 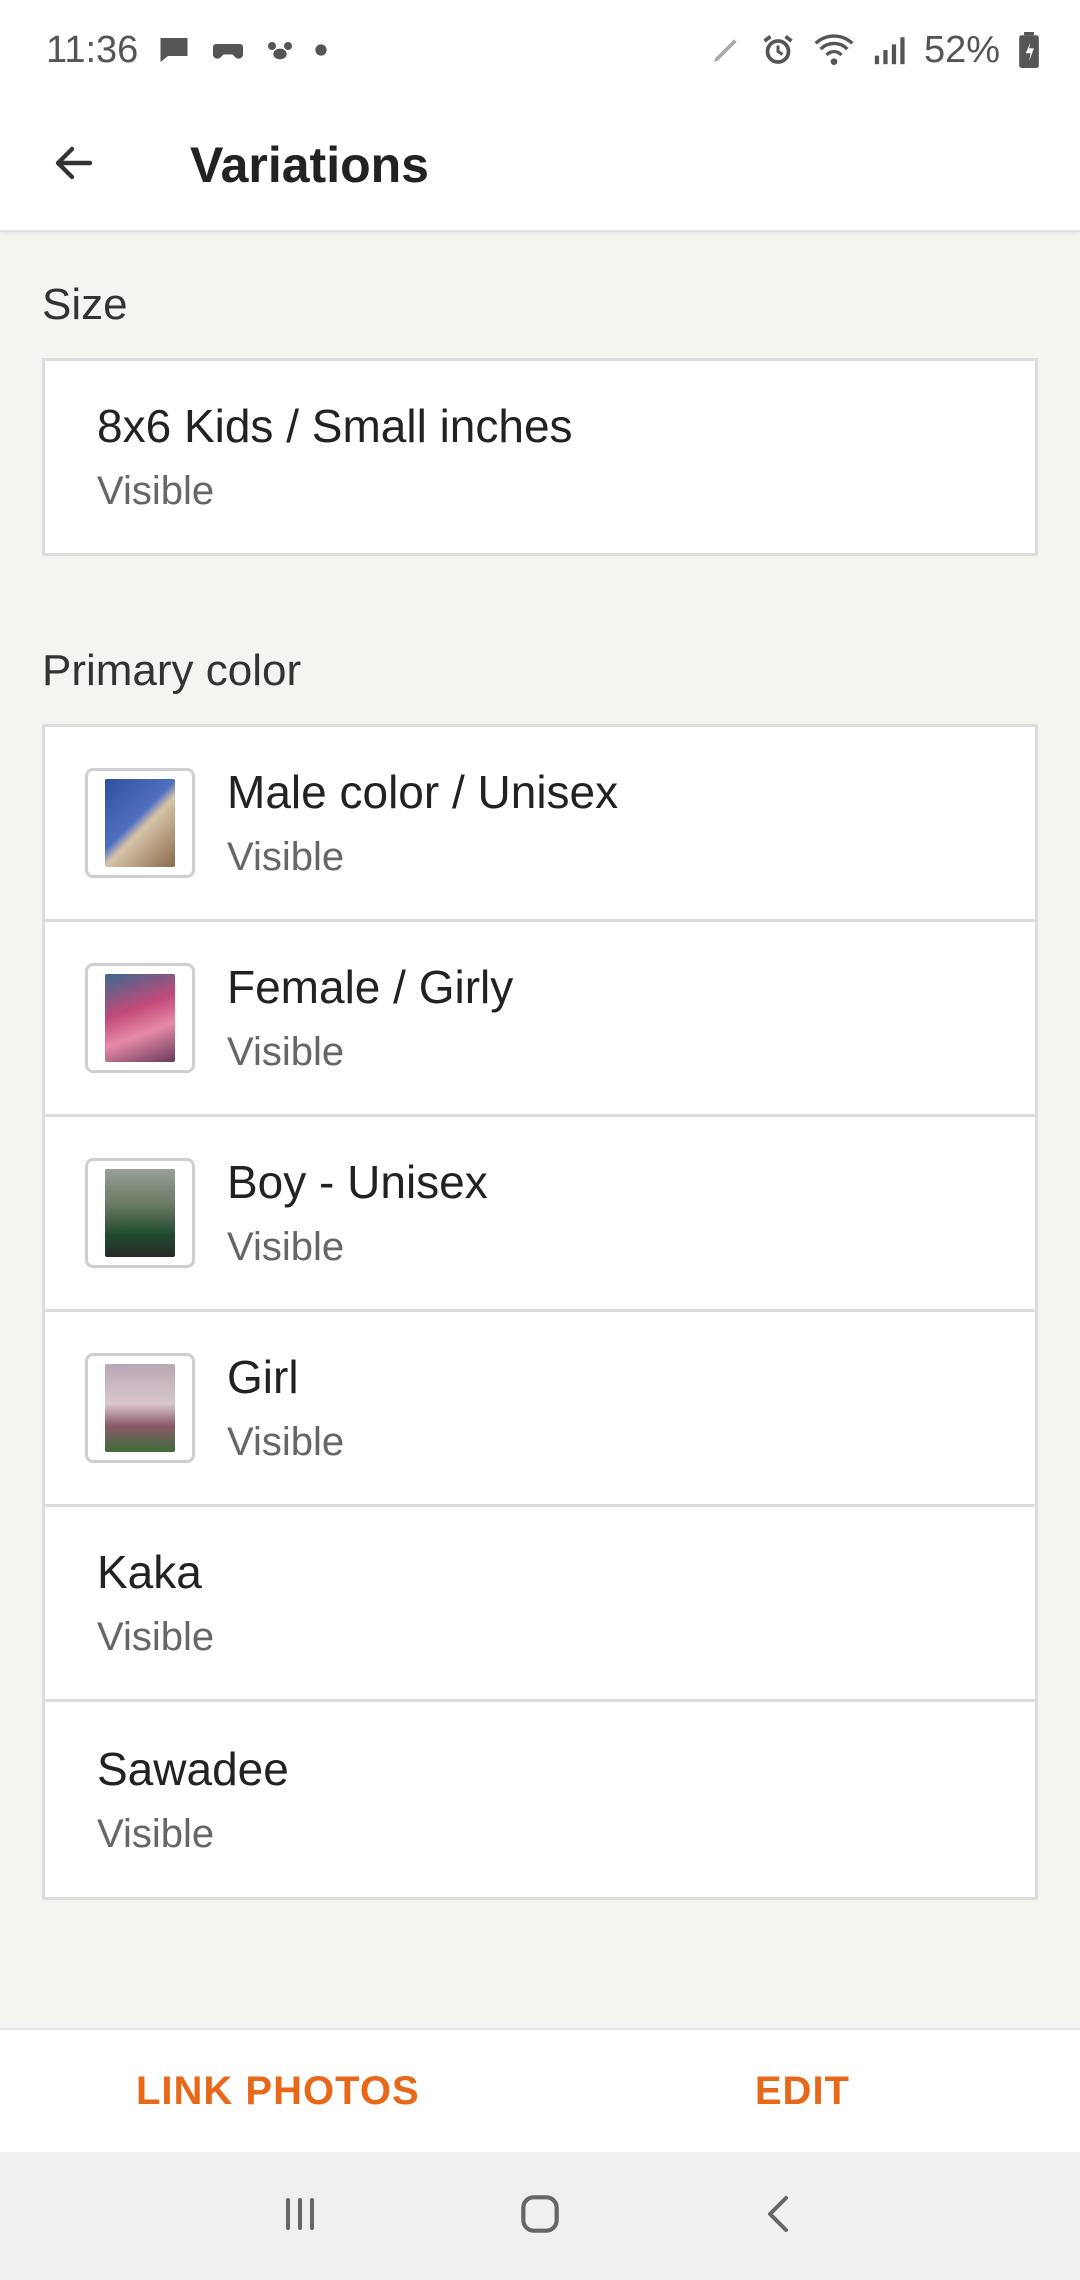 What do you see at coordinates (540, 1409) in the screenshot?
I see `variation-row-girl: Girl Visible` at bounding box center [540, 1409].